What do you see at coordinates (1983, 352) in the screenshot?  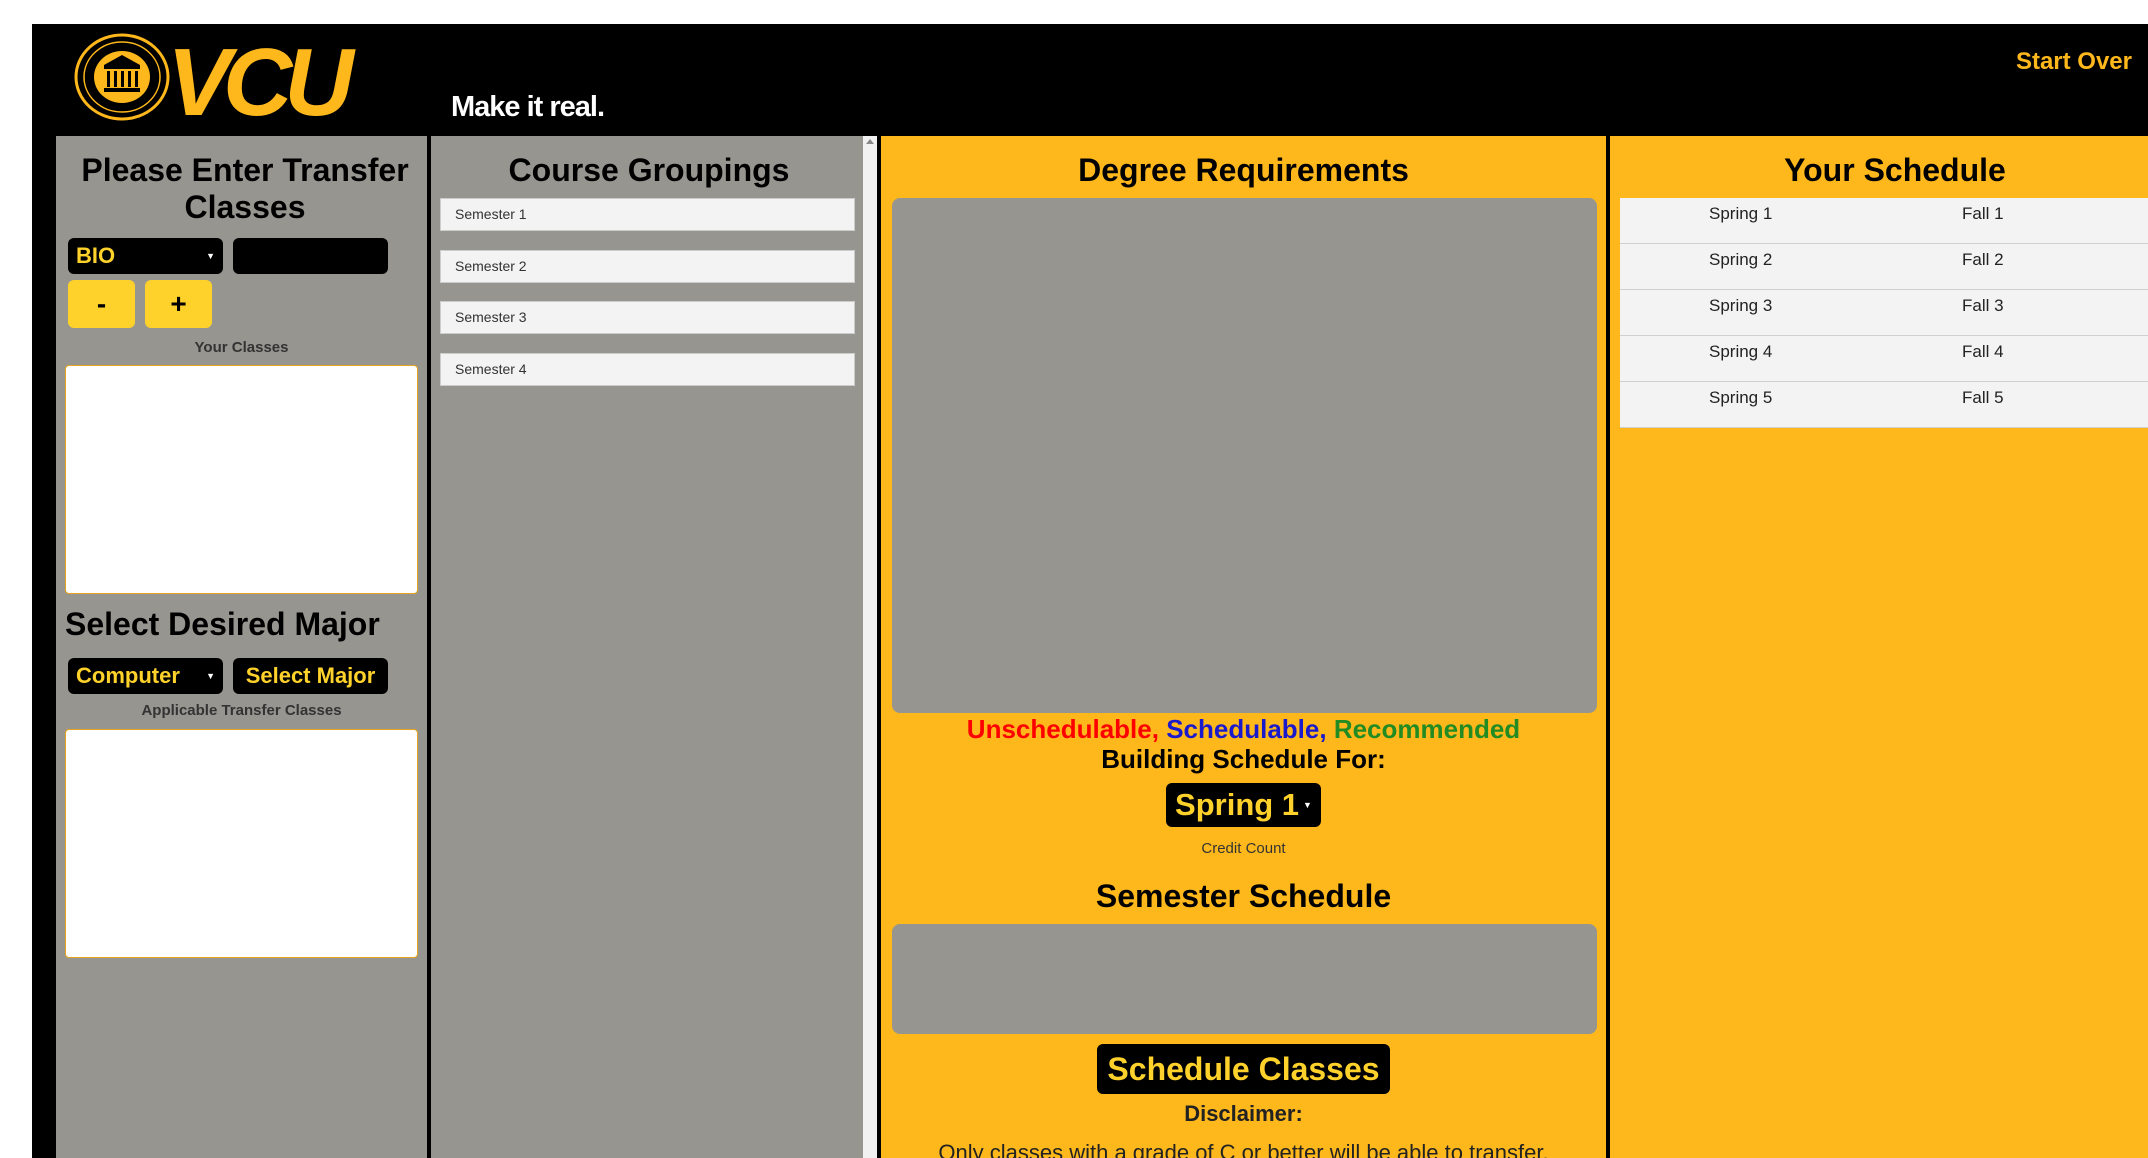 I see `schedule-cell-fall: Fall 4` at bounding box center [1983, 352].